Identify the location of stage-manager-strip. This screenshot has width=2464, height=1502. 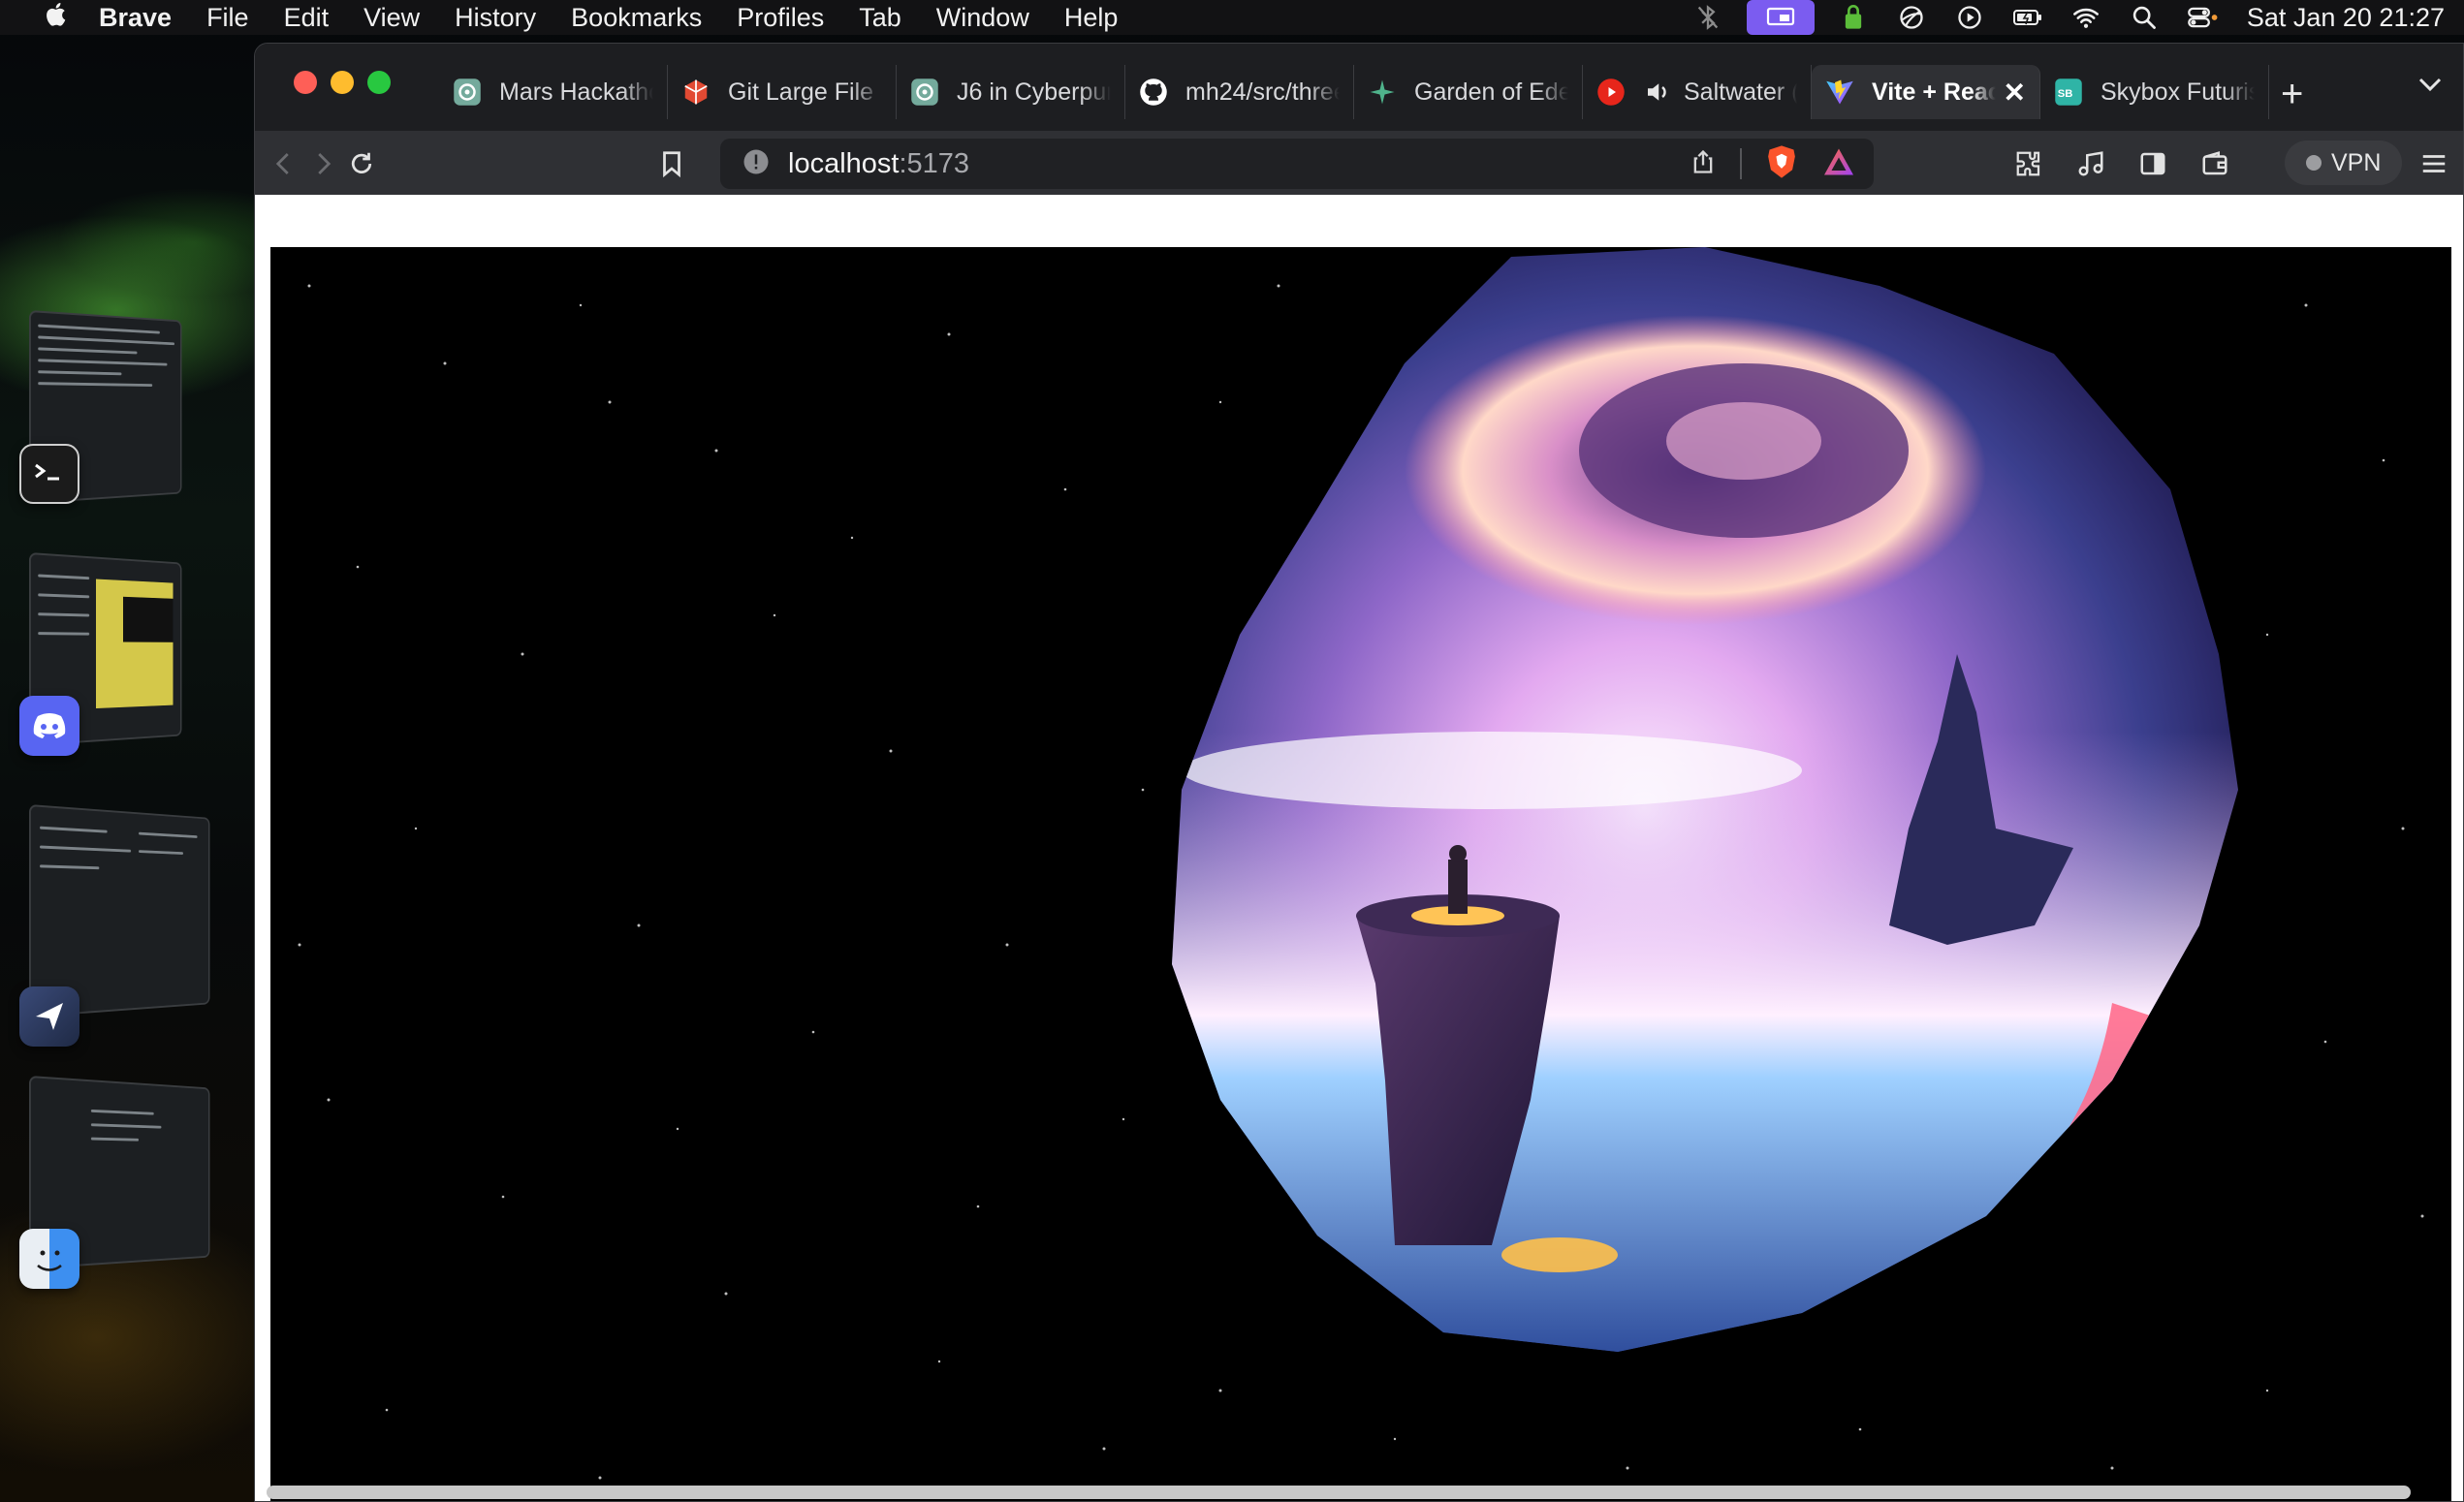
(126, 833).